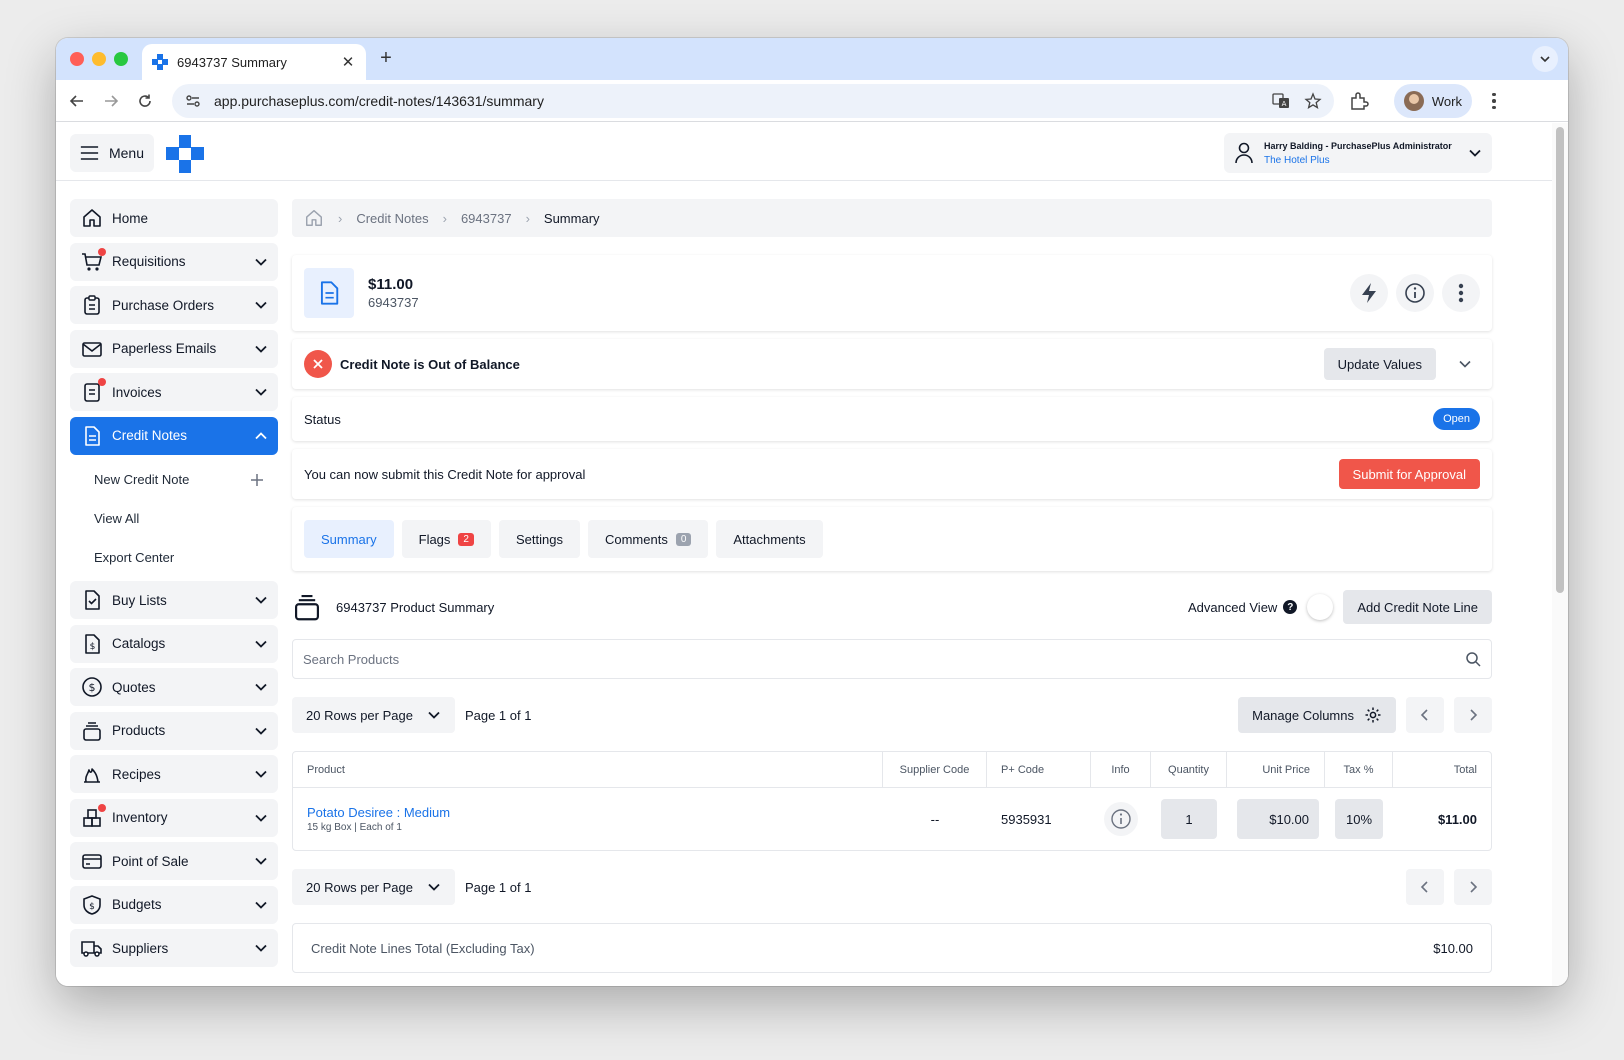  Describe the element at coordinates (1320, 607) in the screenshot. I see `advanced-view-toggle` at that location.